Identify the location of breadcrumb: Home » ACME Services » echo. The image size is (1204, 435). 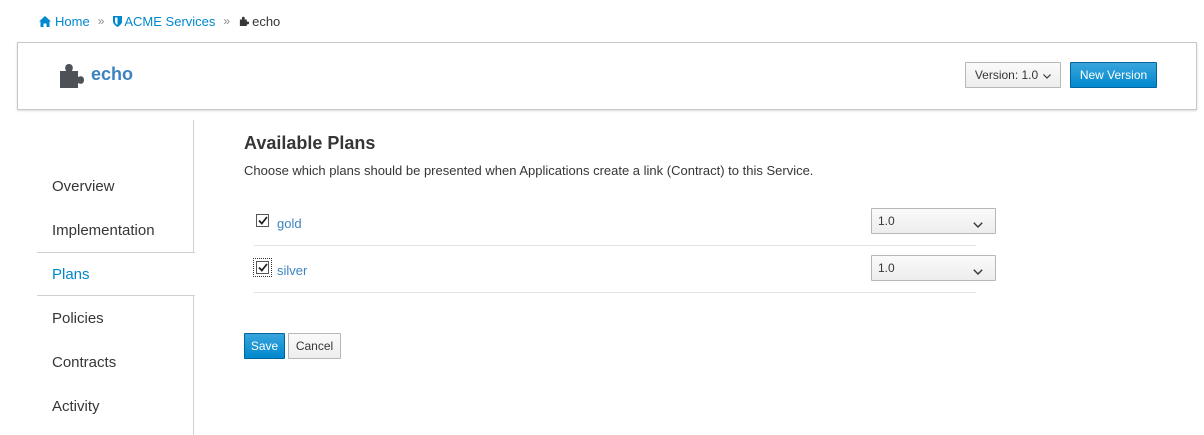
(159, 21).